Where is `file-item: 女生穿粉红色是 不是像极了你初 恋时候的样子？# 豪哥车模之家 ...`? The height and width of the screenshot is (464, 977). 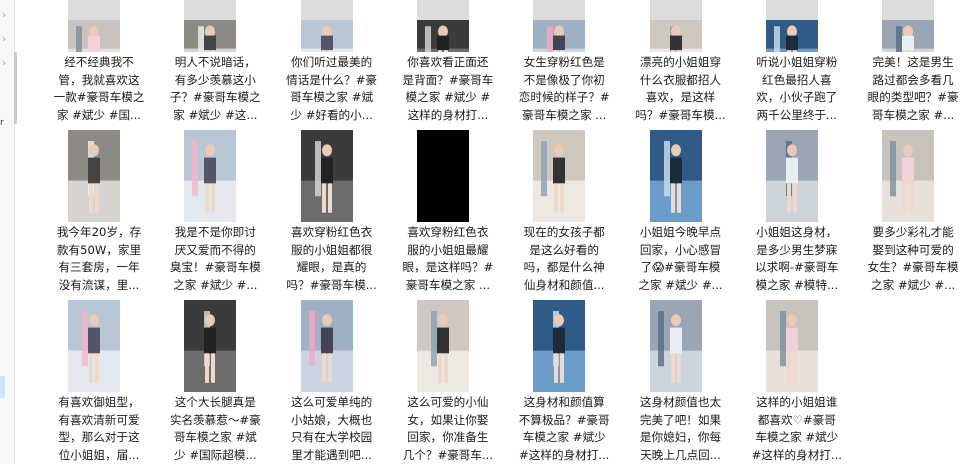 file-item: 女生穿粉红色是 不是像极了你初 恋时候的样子？# 豪哥车模之家 ... is located at coordinates (564, 75).